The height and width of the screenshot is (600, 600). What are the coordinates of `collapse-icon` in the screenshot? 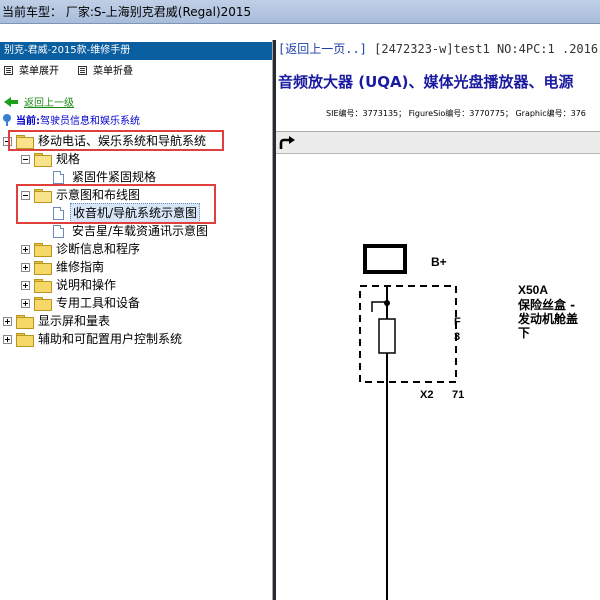 It's located at (25, 159).